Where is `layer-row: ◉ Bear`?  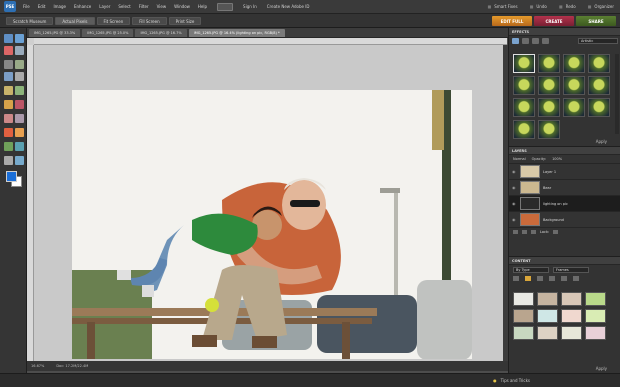 layer-row: ◉ Bear is located at coordinates (564, 187).